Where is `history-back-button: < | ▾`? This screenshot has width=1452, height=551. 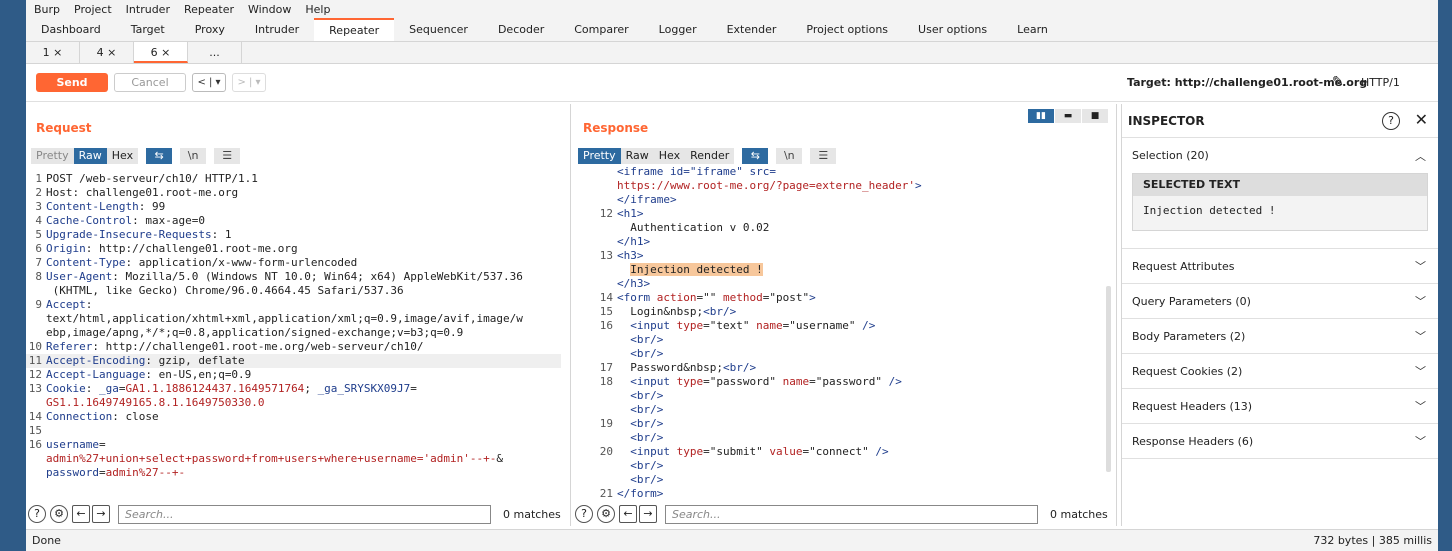 history-back-button: < | ▾ is located at coordinates (209, 82).